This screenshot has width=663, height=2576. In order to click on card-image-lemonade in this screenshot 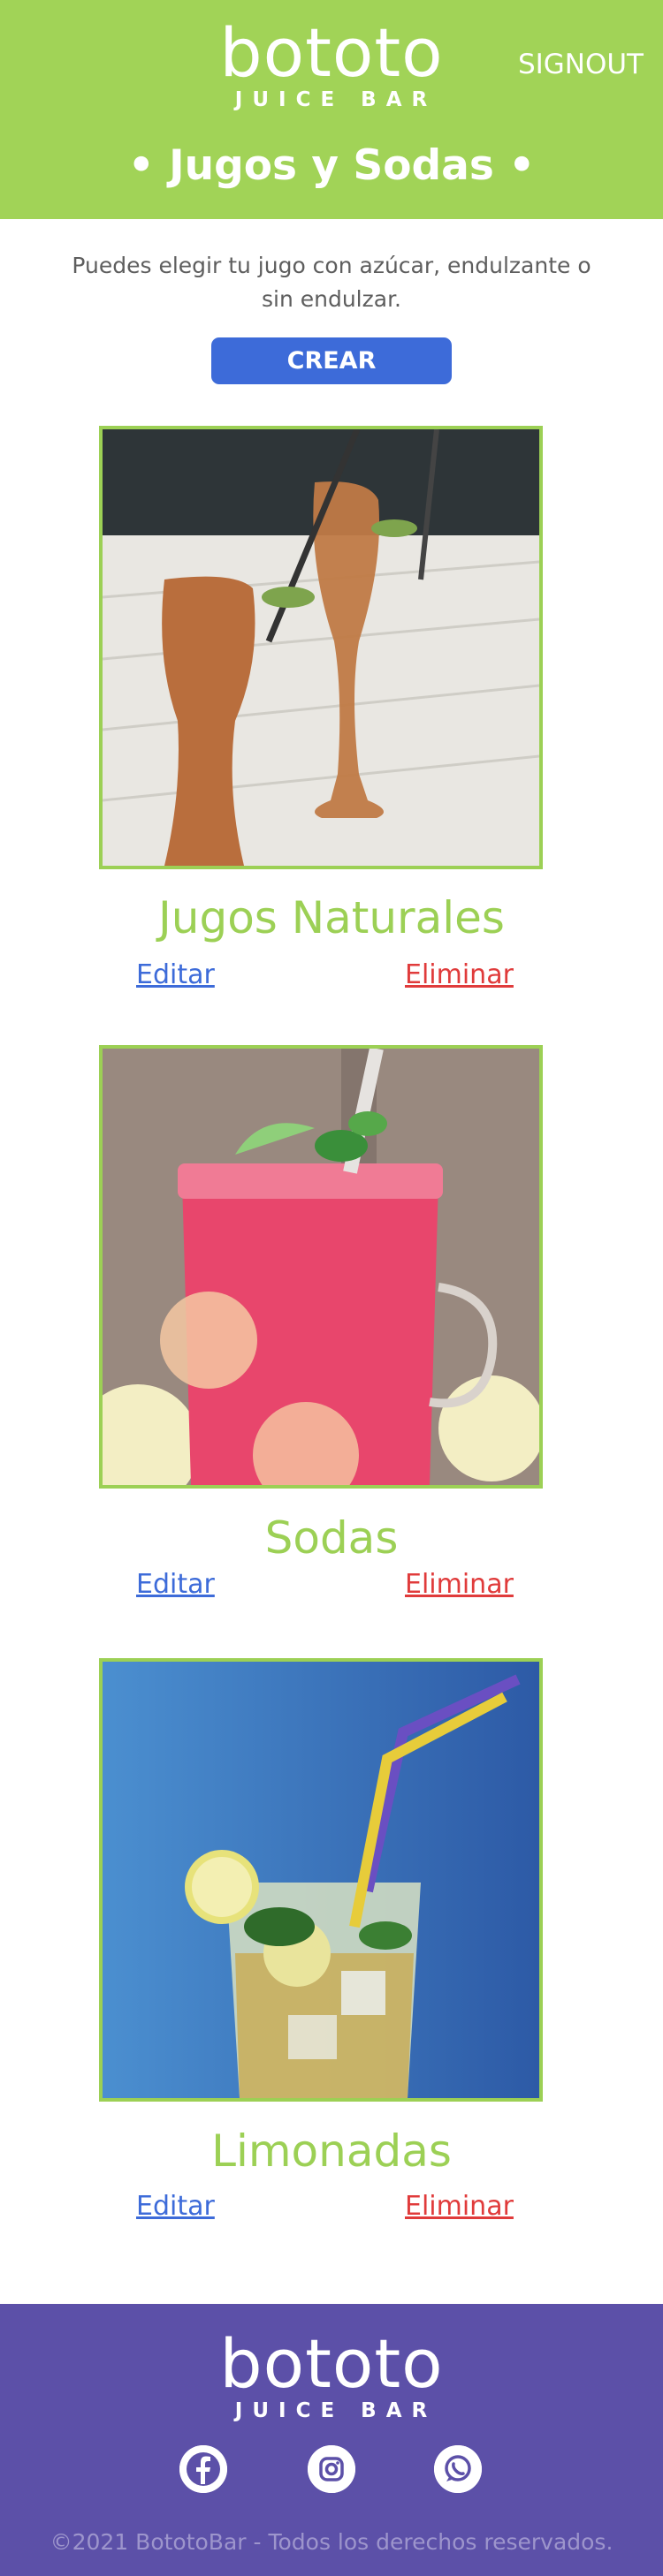, I will do `click(321, 1880)`.